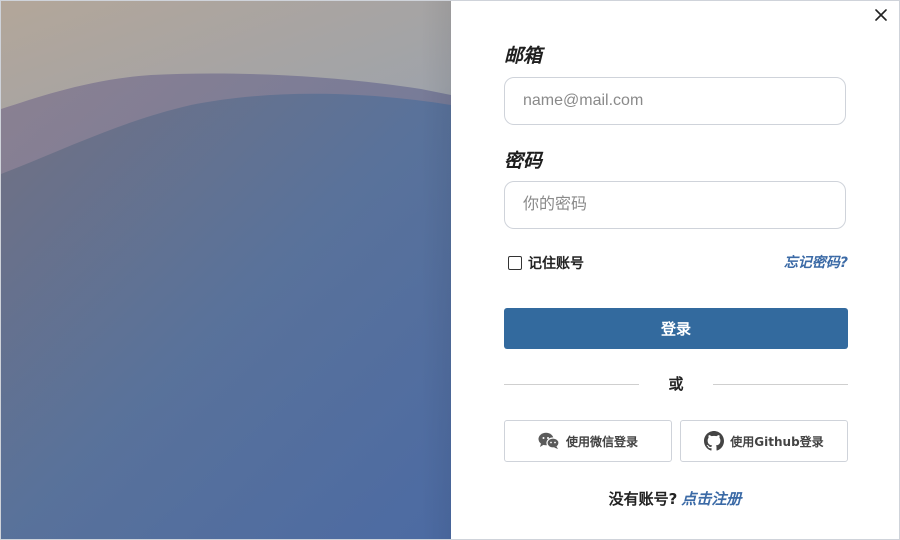  What do you see at coordinates (515, 263) in the screenshot?
I see `remember-checkbox` at bounding box center [515, 263].